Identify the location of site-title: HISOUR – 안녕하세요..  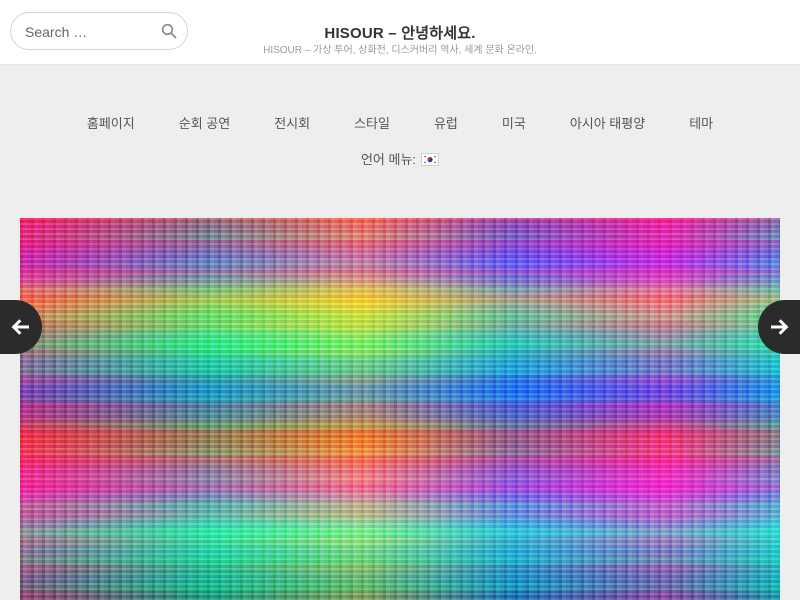
(400, 32).